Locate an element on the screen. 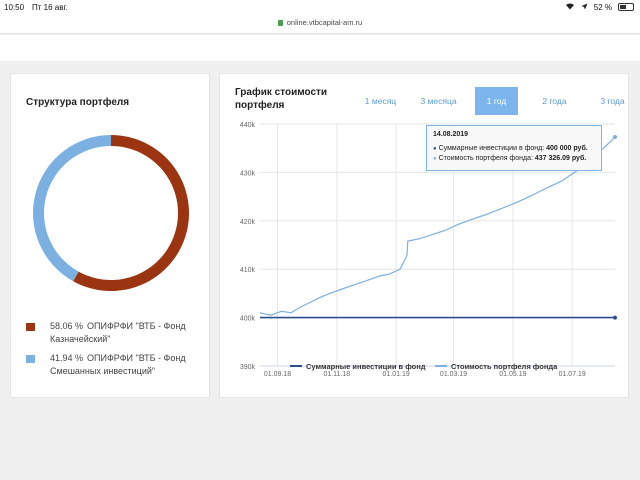 This screenshot has width=640, height=480. y-tick-label: 430k is located at coordinates (248, 173).